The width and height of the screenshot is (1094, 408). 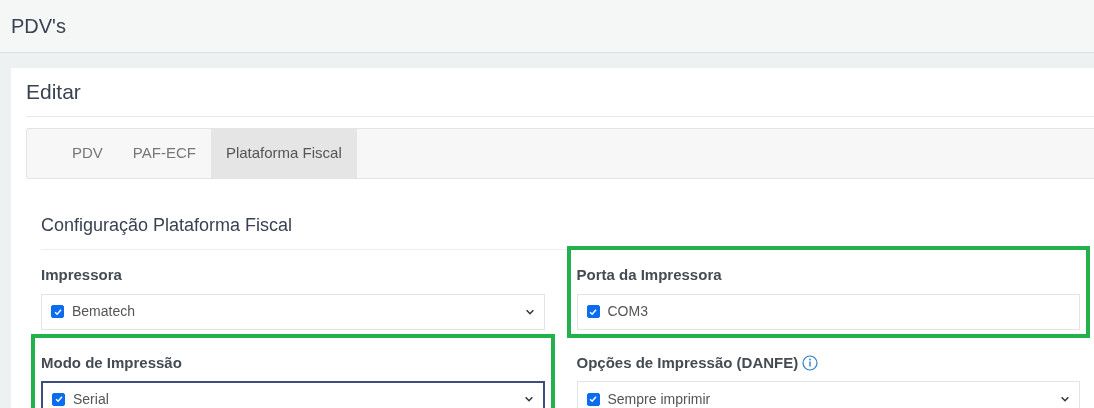 What do you see at coordinates (283, 153) in the screenshot?
I see `tab: Plataforma Fiscal` at bounding box center [283, 153].